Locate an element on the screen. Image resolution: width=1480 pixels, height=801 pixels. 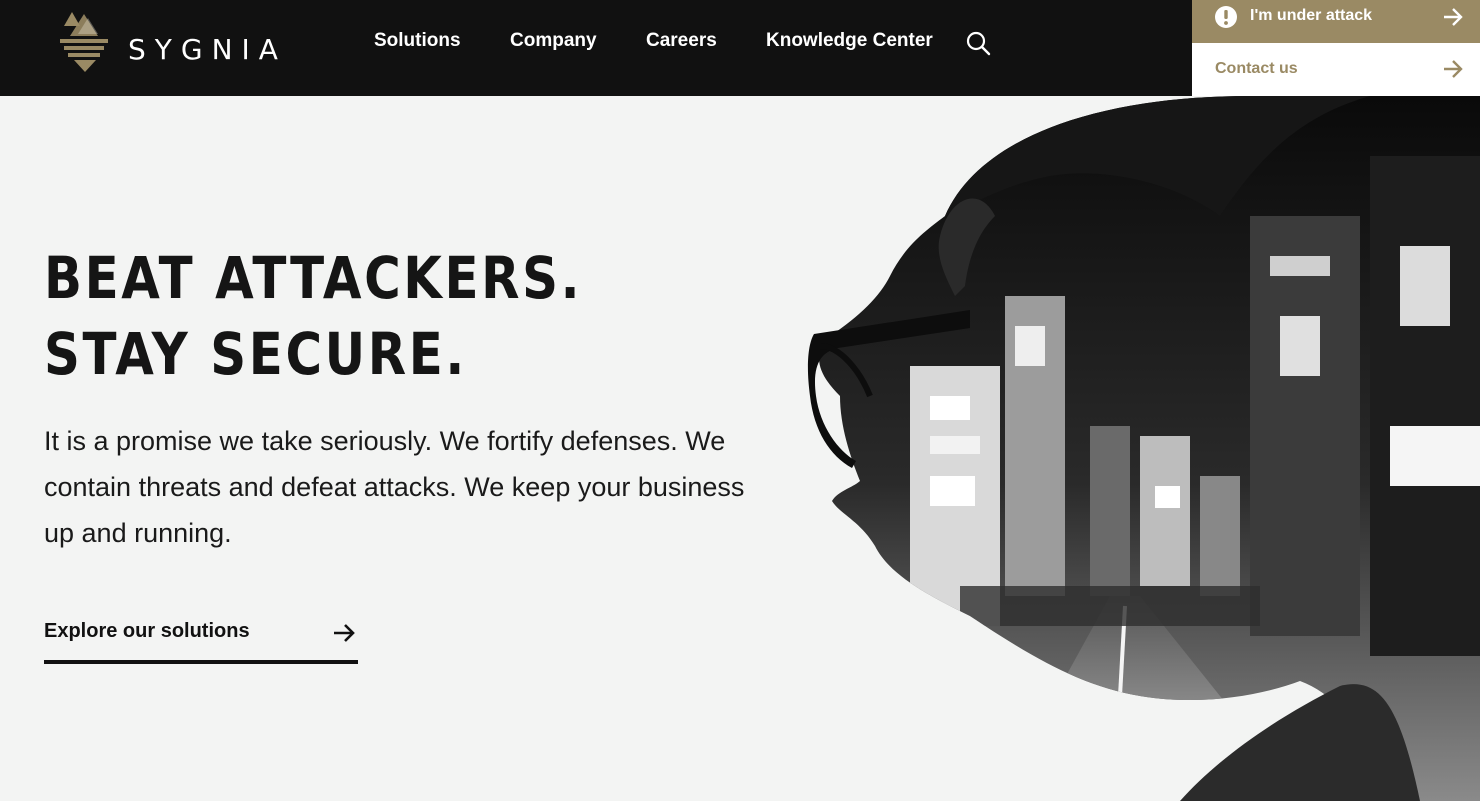
sygnia-logo: SYGNIA is located at coordinates (183, 43).